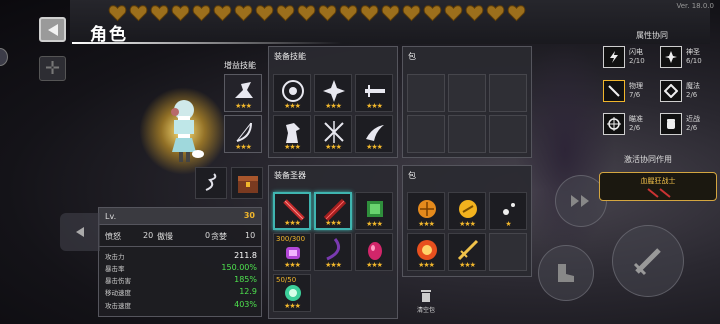 The height and width of the screenshot is (324, 720). Describe the element at coordinates (425, 310) in the screenshot. I see `clear-bag-label: 清空包` at that location.